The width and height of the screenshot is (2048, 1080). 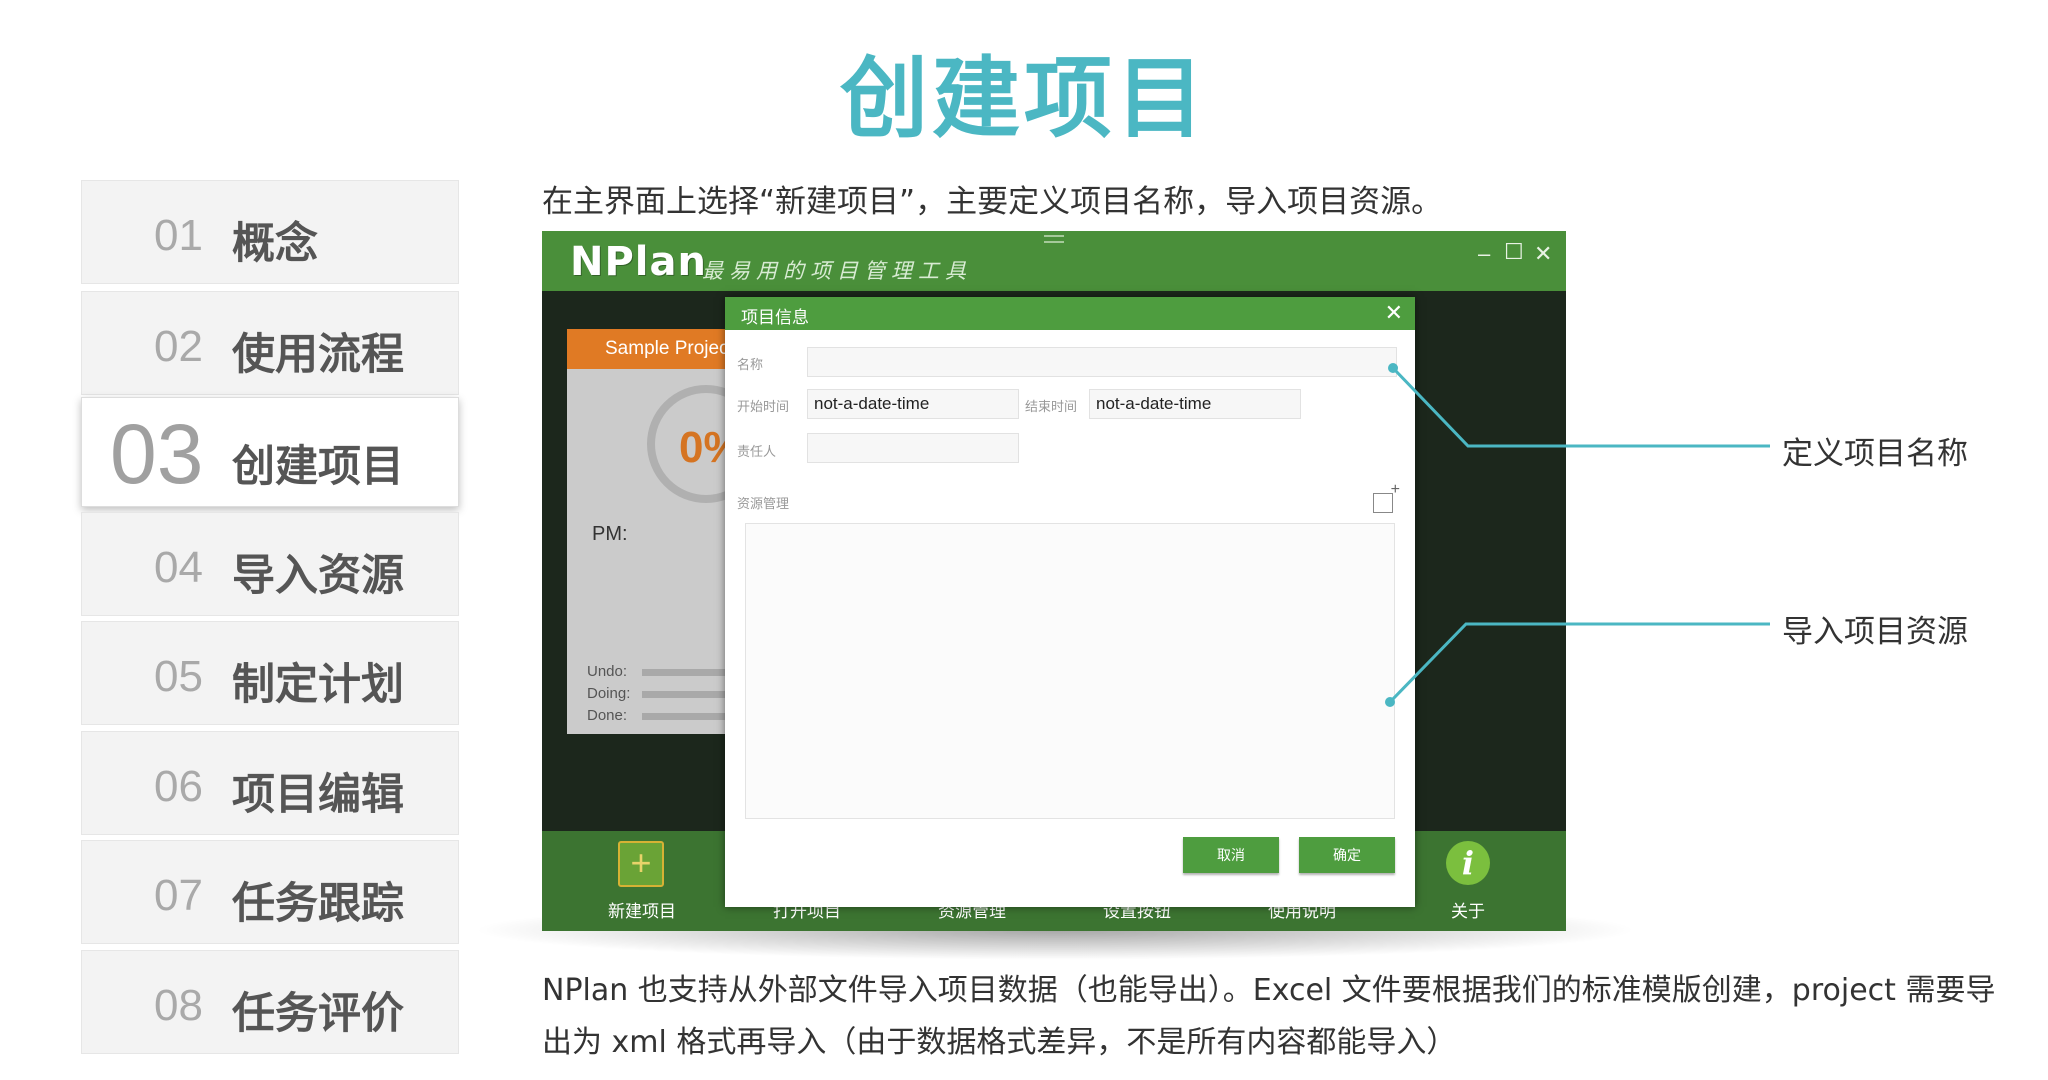 I want to click on app-logo: NPlan, so click(x=638, y=262).